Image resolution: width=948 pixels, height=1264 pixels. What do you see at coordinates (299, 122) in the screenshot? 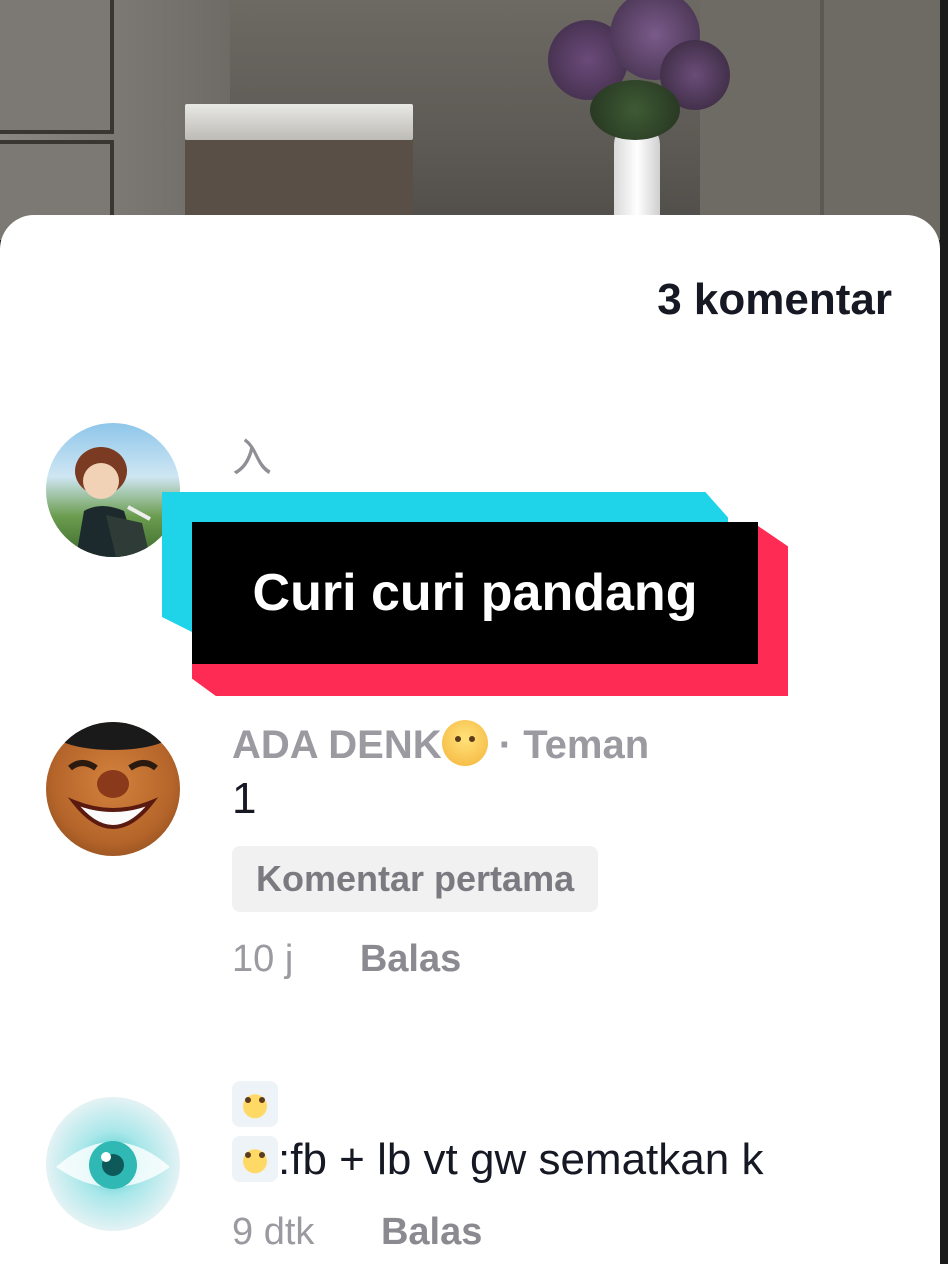
I see `shelf` at bounding box center [299, 122].